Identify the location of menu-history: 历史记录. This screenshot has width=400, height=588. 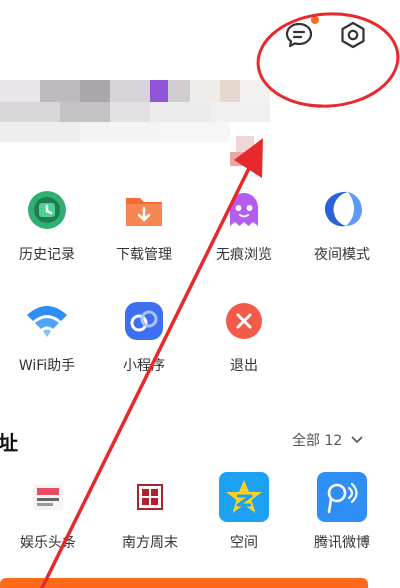
(47, 225).